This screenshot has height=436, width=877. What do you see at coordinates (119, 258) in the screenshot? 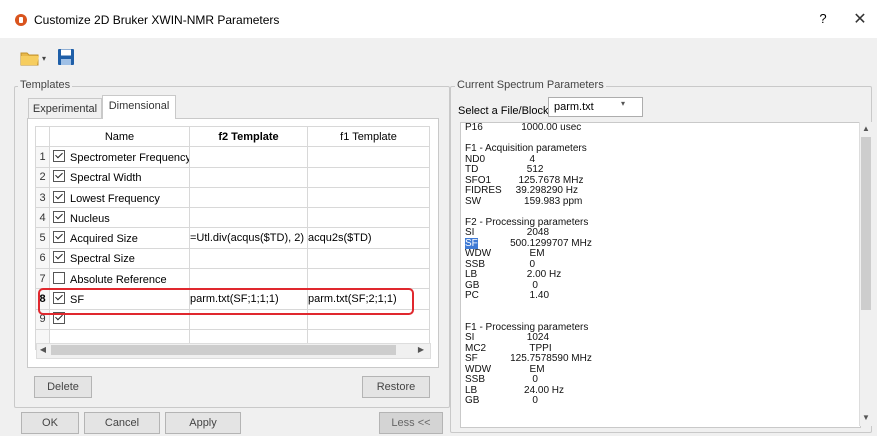
I see `name-cell: Spectral Size` at bounding box center [119, 258].